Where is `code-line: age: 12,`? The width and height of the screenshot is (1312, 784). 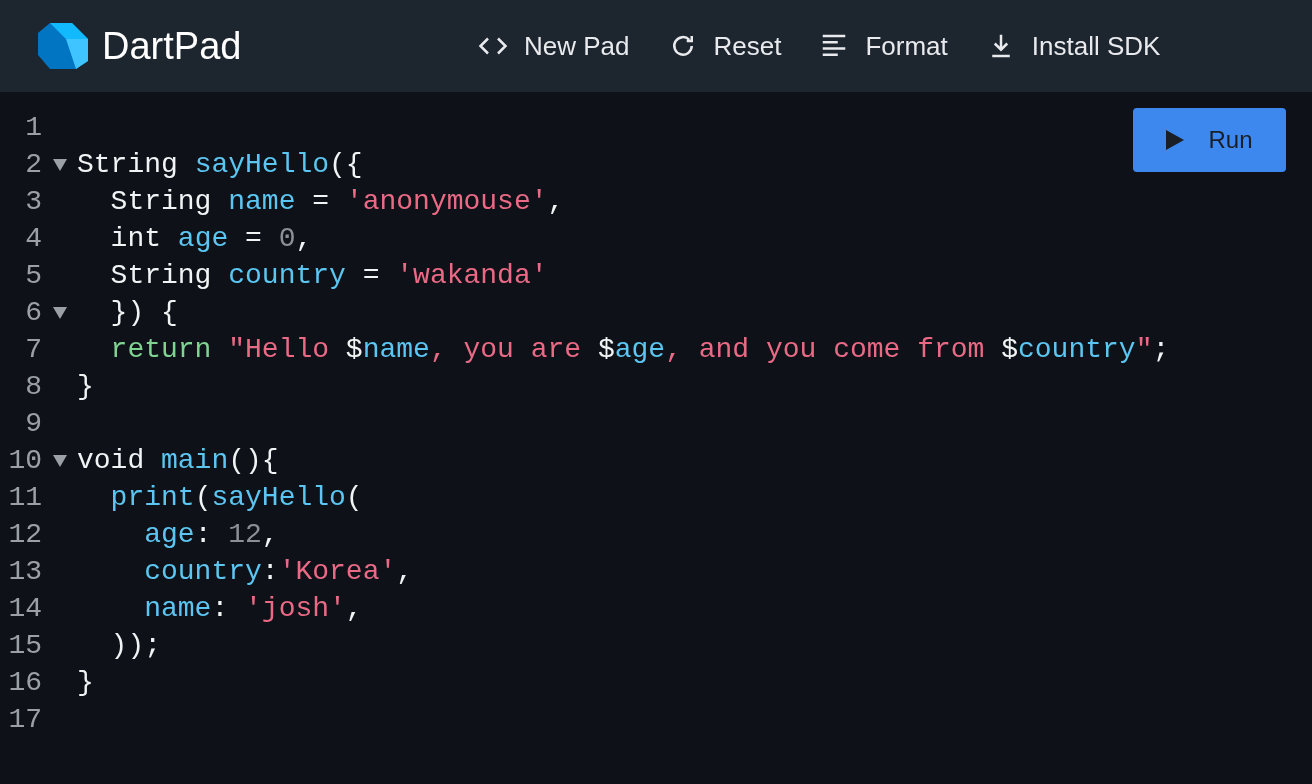 code-line: age: 12, is located at coordinates (211, 534).